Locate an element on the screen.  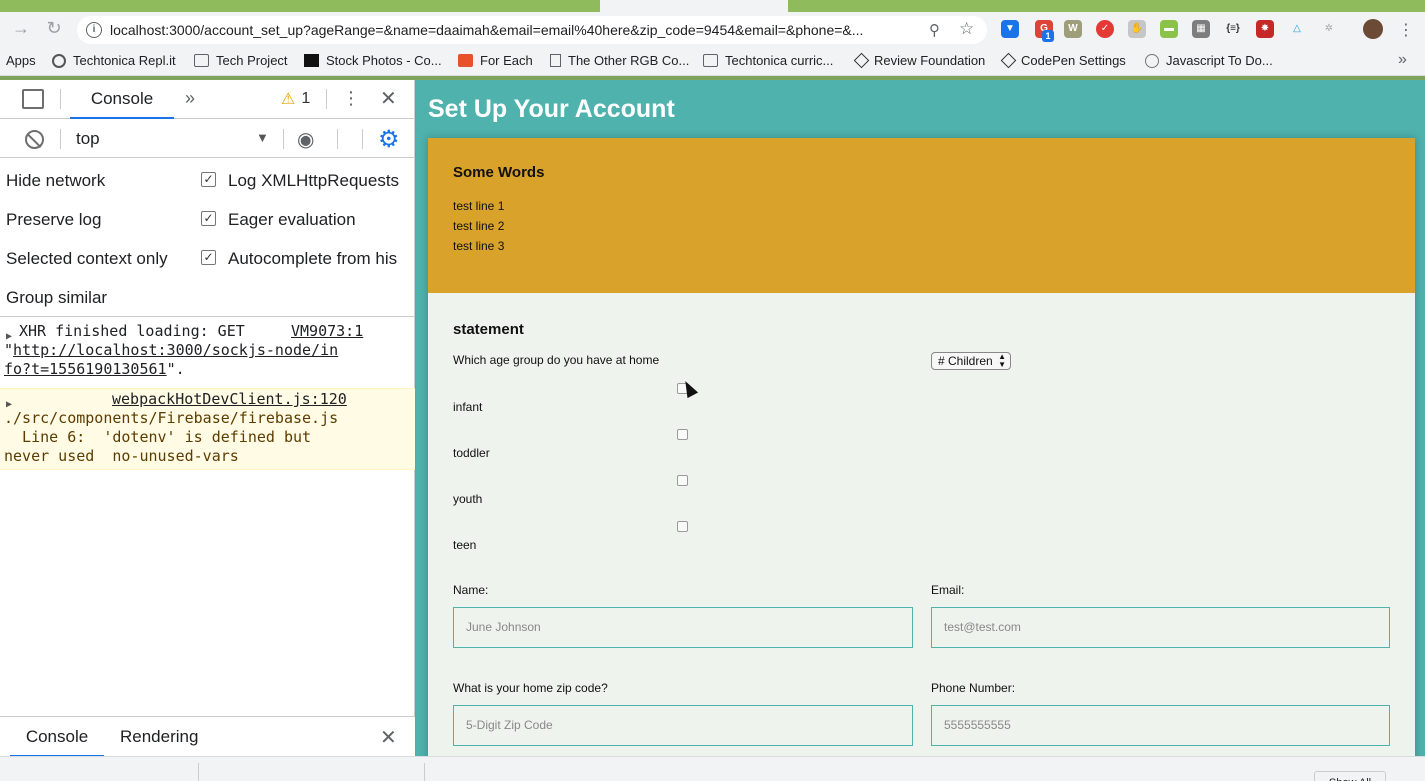
header-line: test line 1 is located at coordinates (479, 206).